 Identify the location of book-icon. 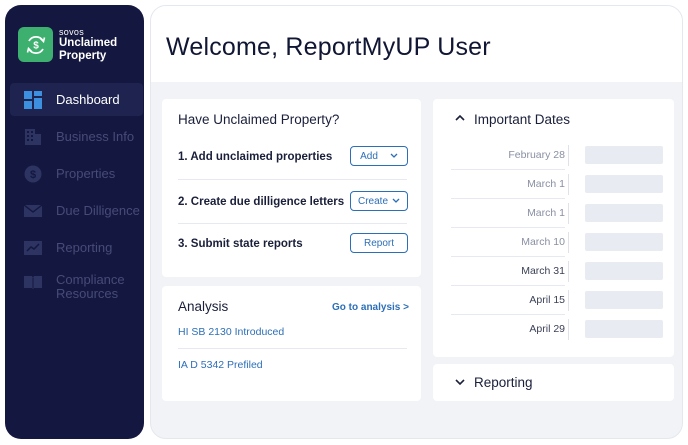
(33, 282).